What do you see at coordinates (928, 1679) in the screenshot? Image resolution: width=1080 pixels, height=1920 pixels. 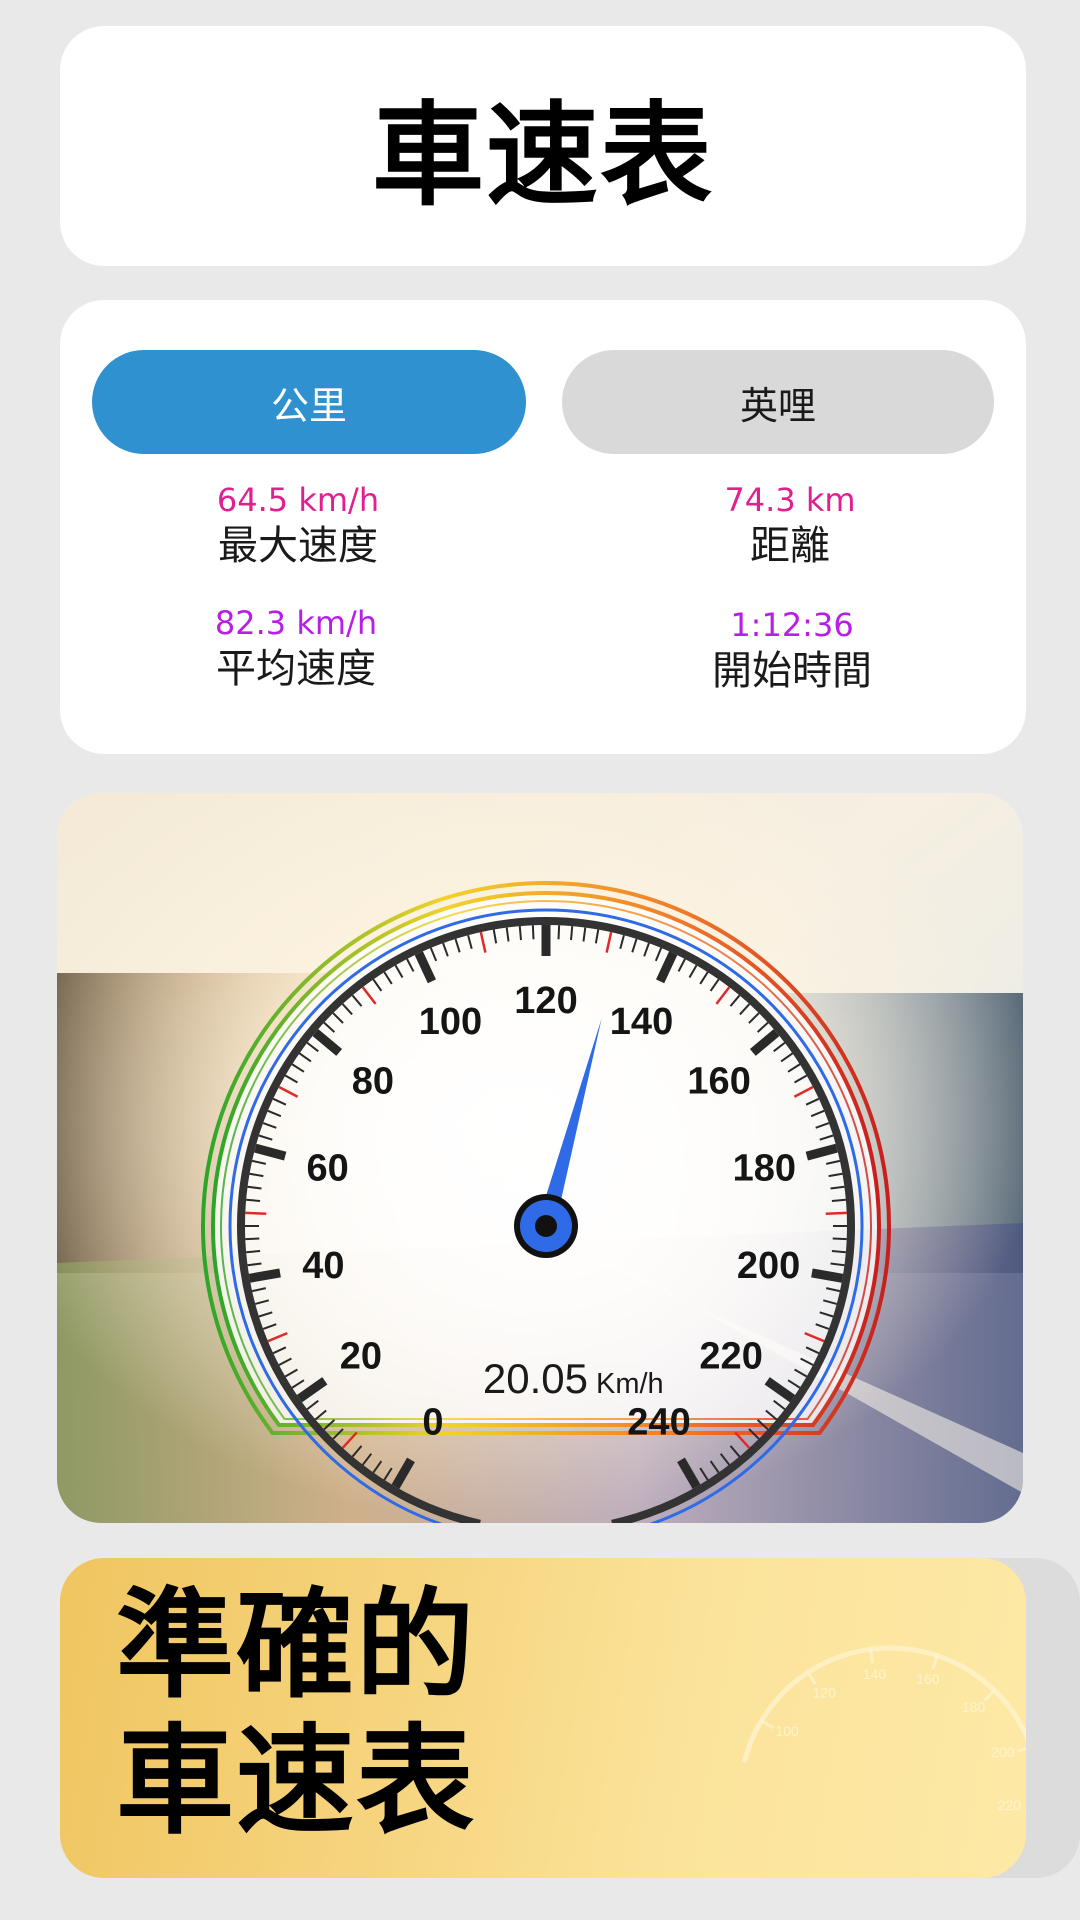 I see `faded-tick-label: 160` at bounding box center [928, 1679].